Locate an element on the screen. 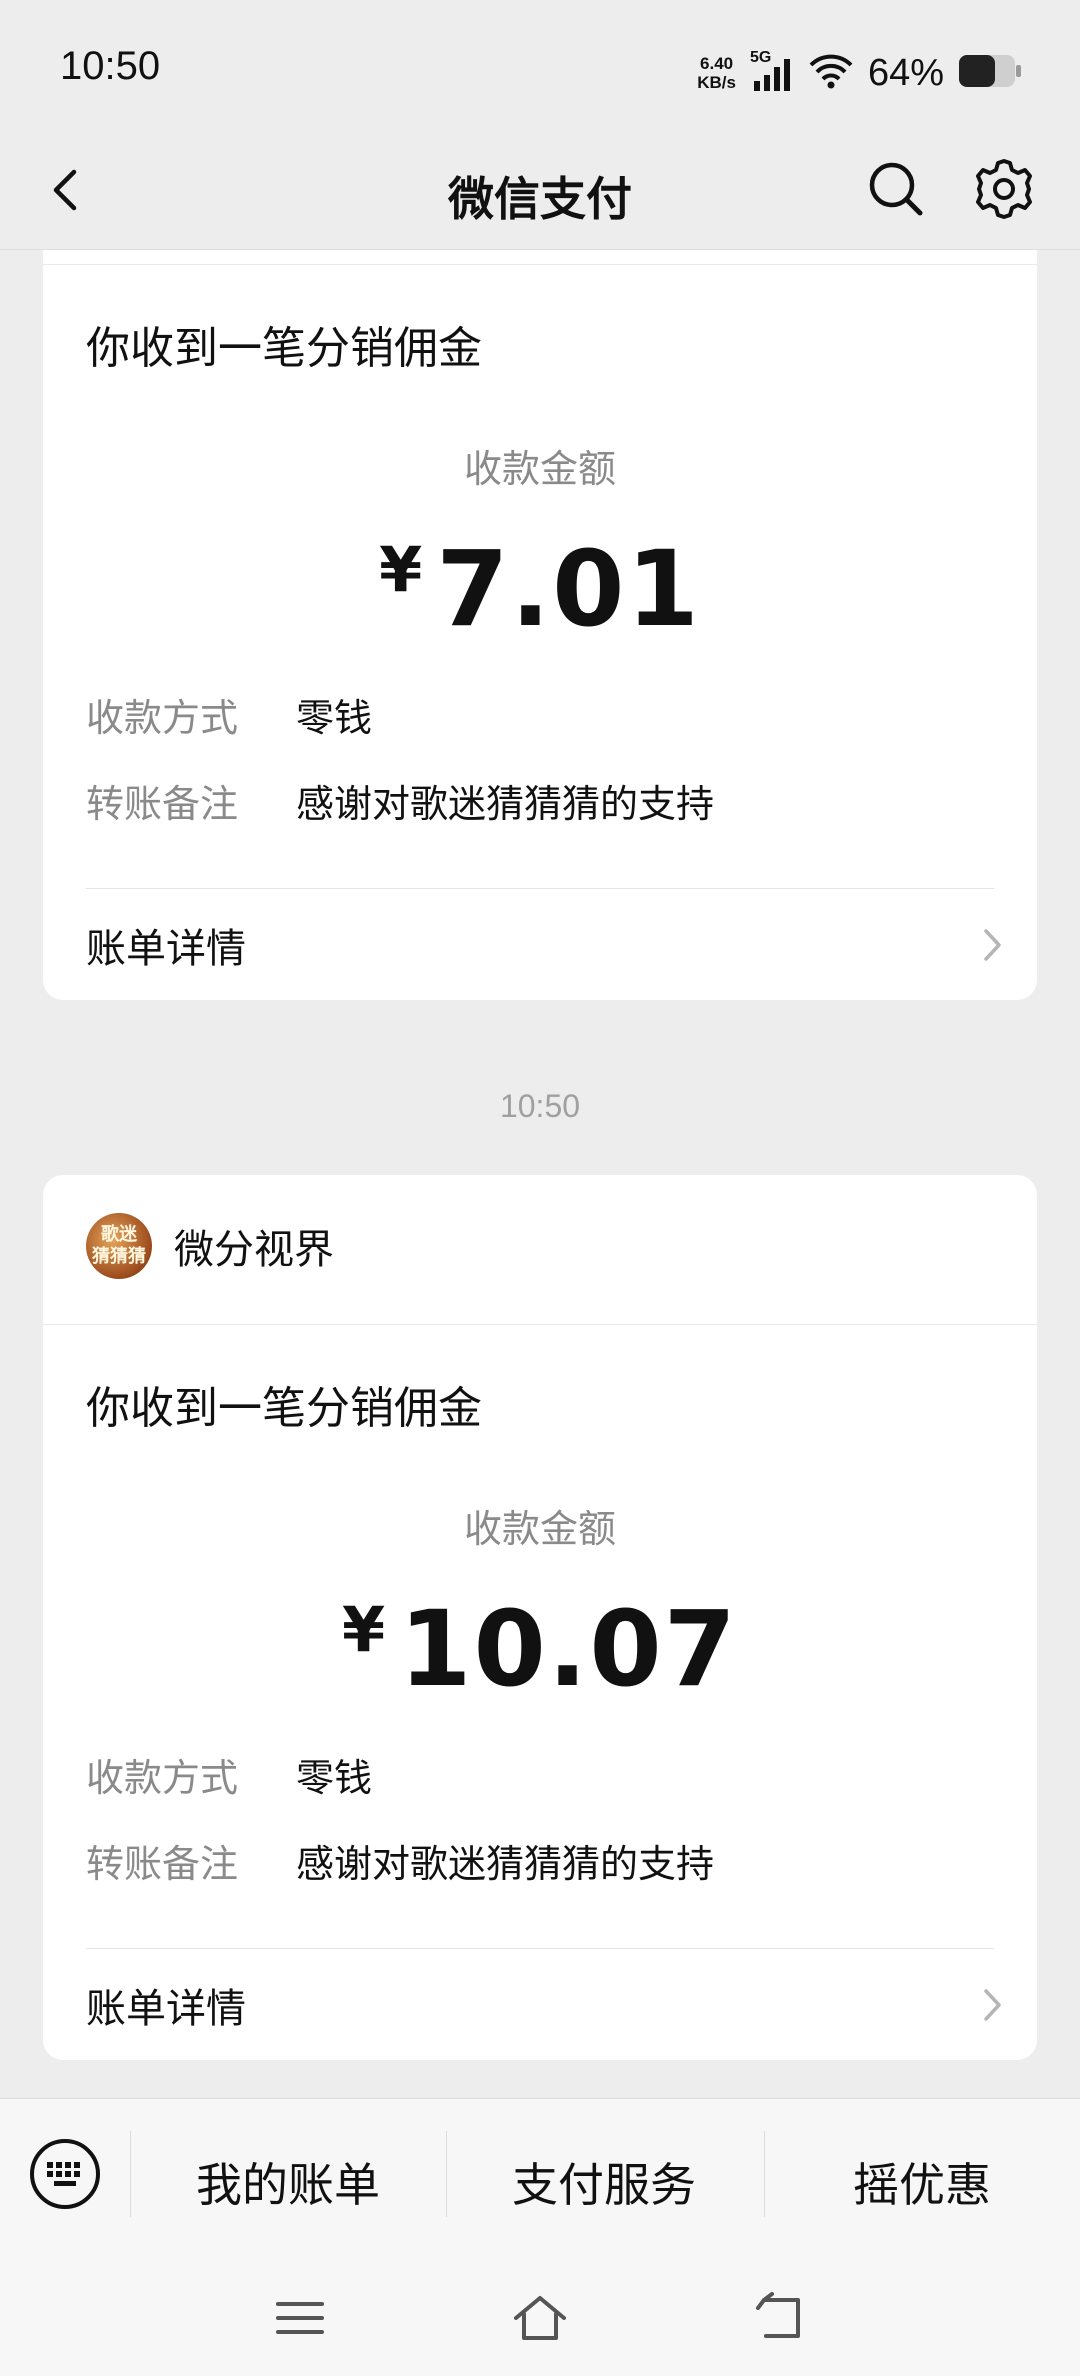 This screenshot has height=2376, width=1080. nav-back-button is located at coordinates (780, 2318).